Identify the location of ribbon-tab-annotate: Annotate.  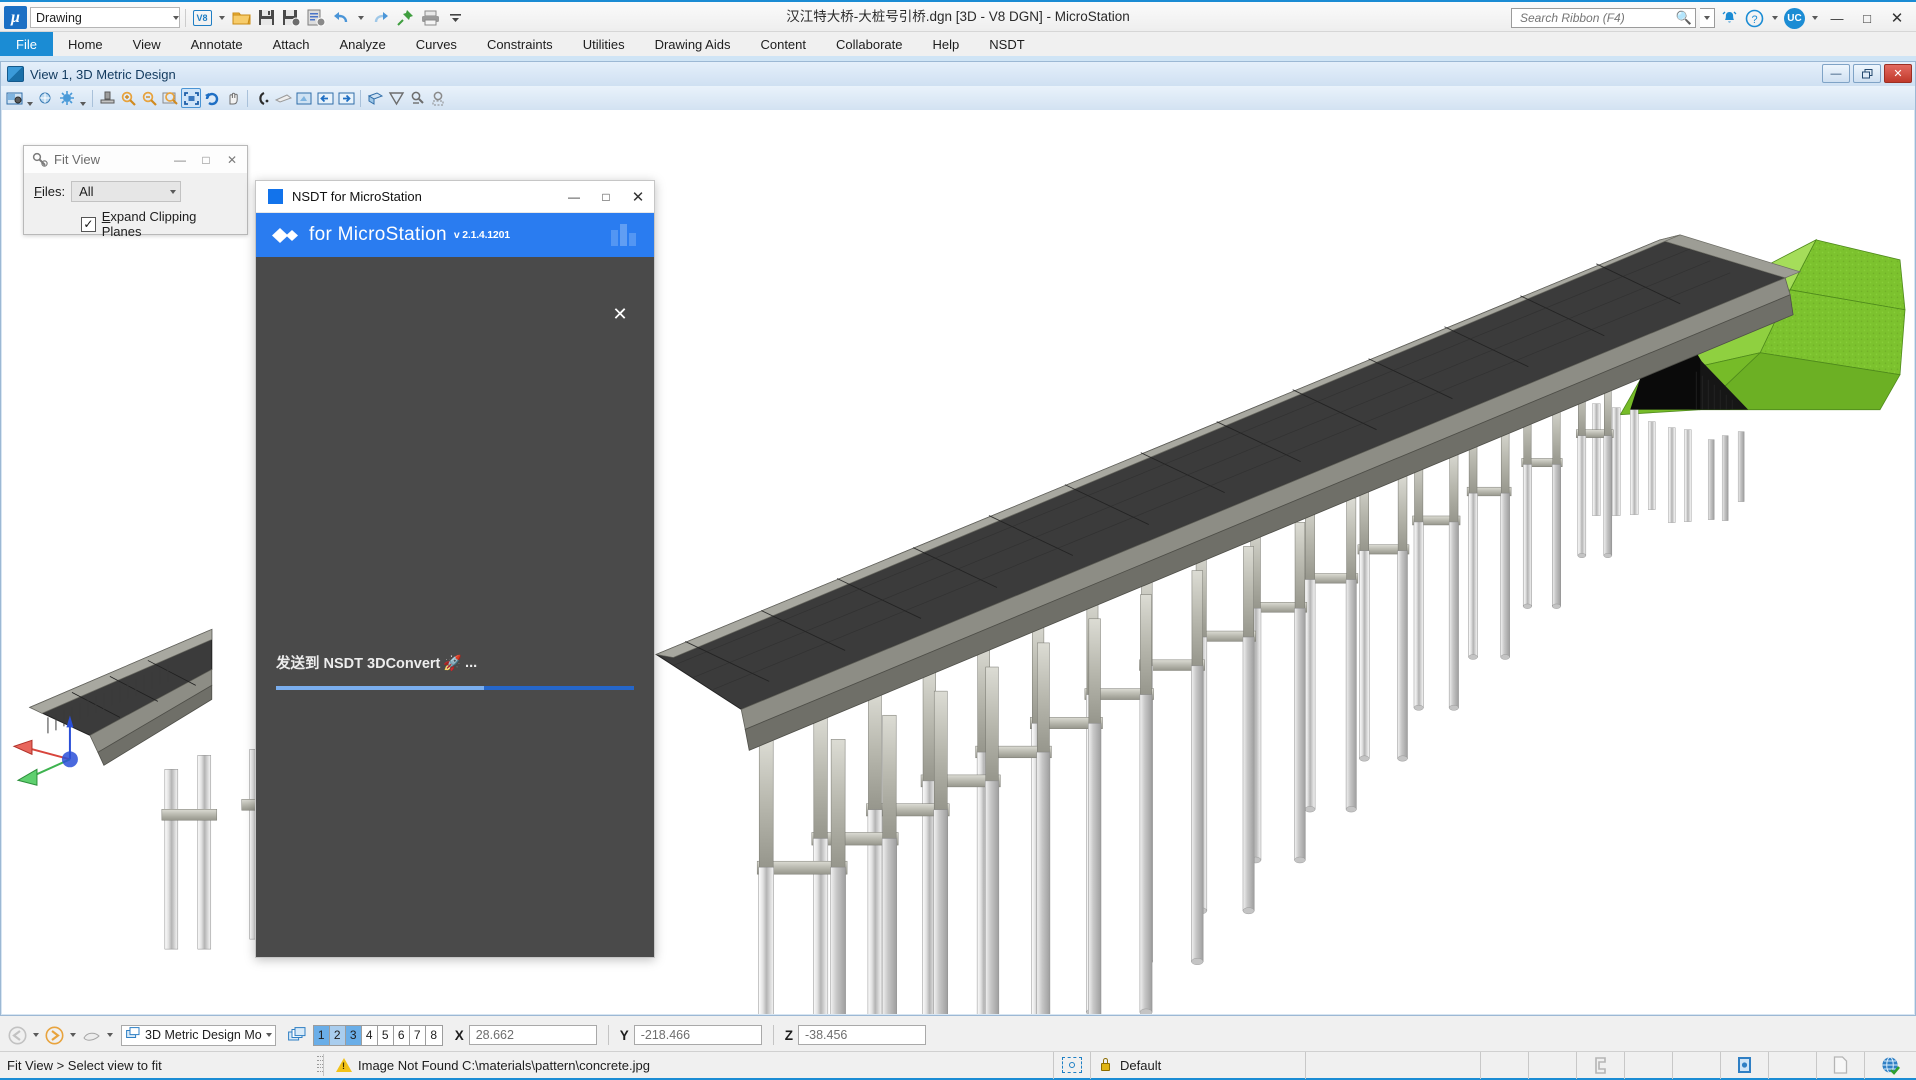
(217, 44).